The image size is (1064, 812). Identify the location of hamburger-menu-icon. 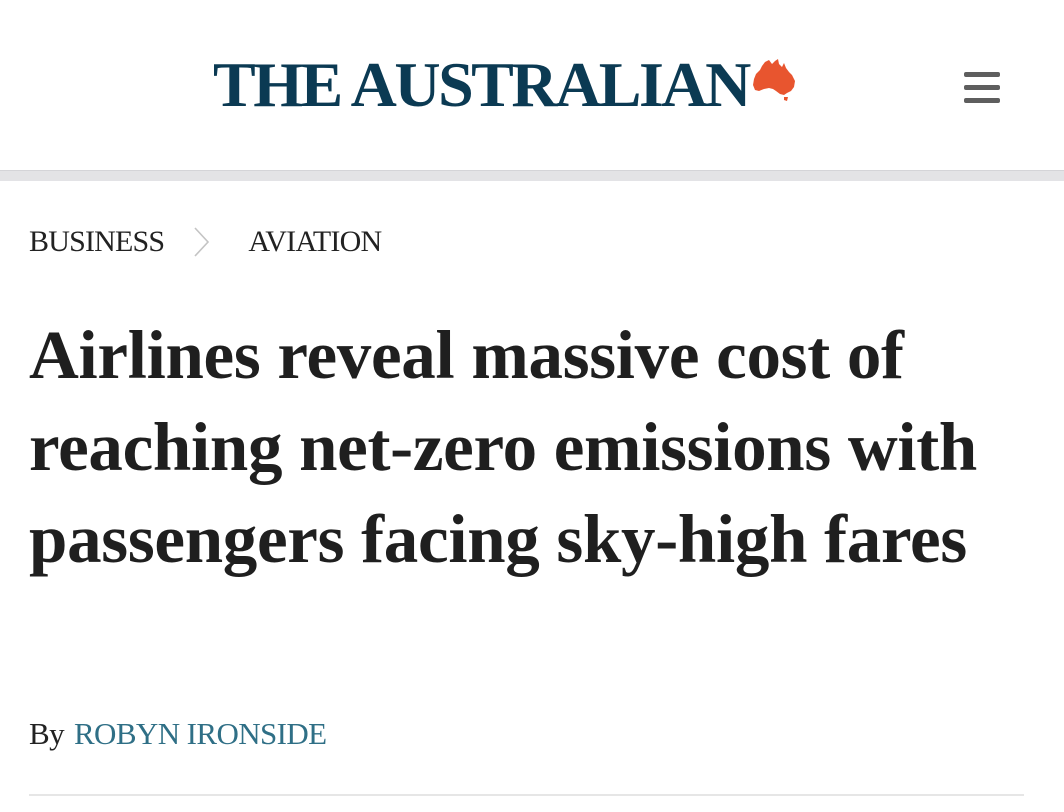
(982, 88).